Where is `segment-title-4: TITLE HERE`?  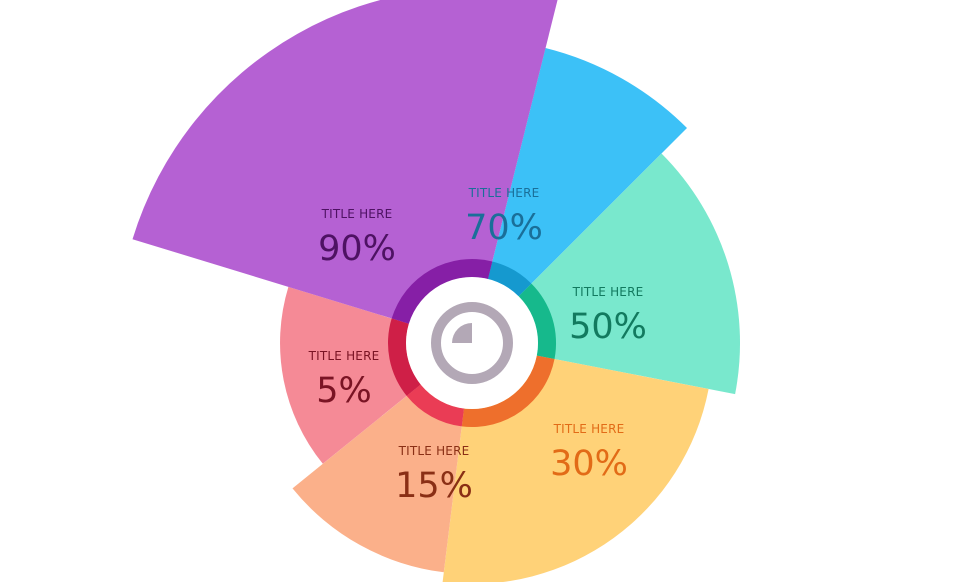 segment-title-4: TITLE HERE is located at coordinates (434, 451).